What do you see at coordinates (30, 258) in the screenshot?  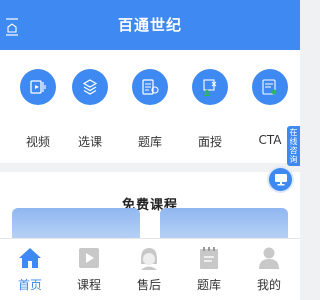 I see `home-icon` at bounding box center [30, 258].